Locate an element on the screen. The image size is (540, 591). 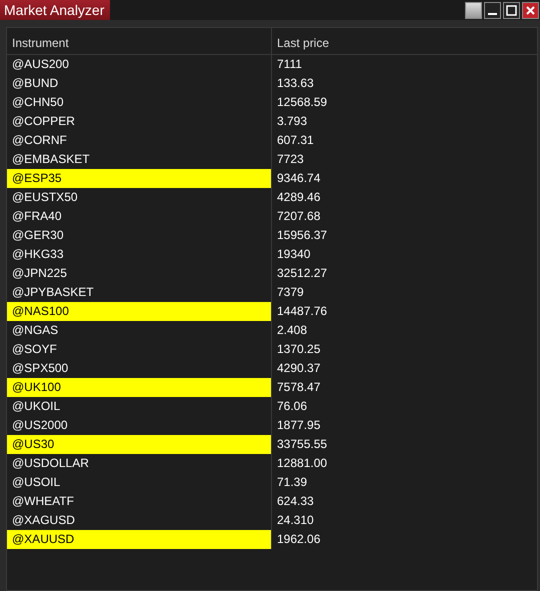
instrument-cell: @US30 is located at coordinates (139, 444).